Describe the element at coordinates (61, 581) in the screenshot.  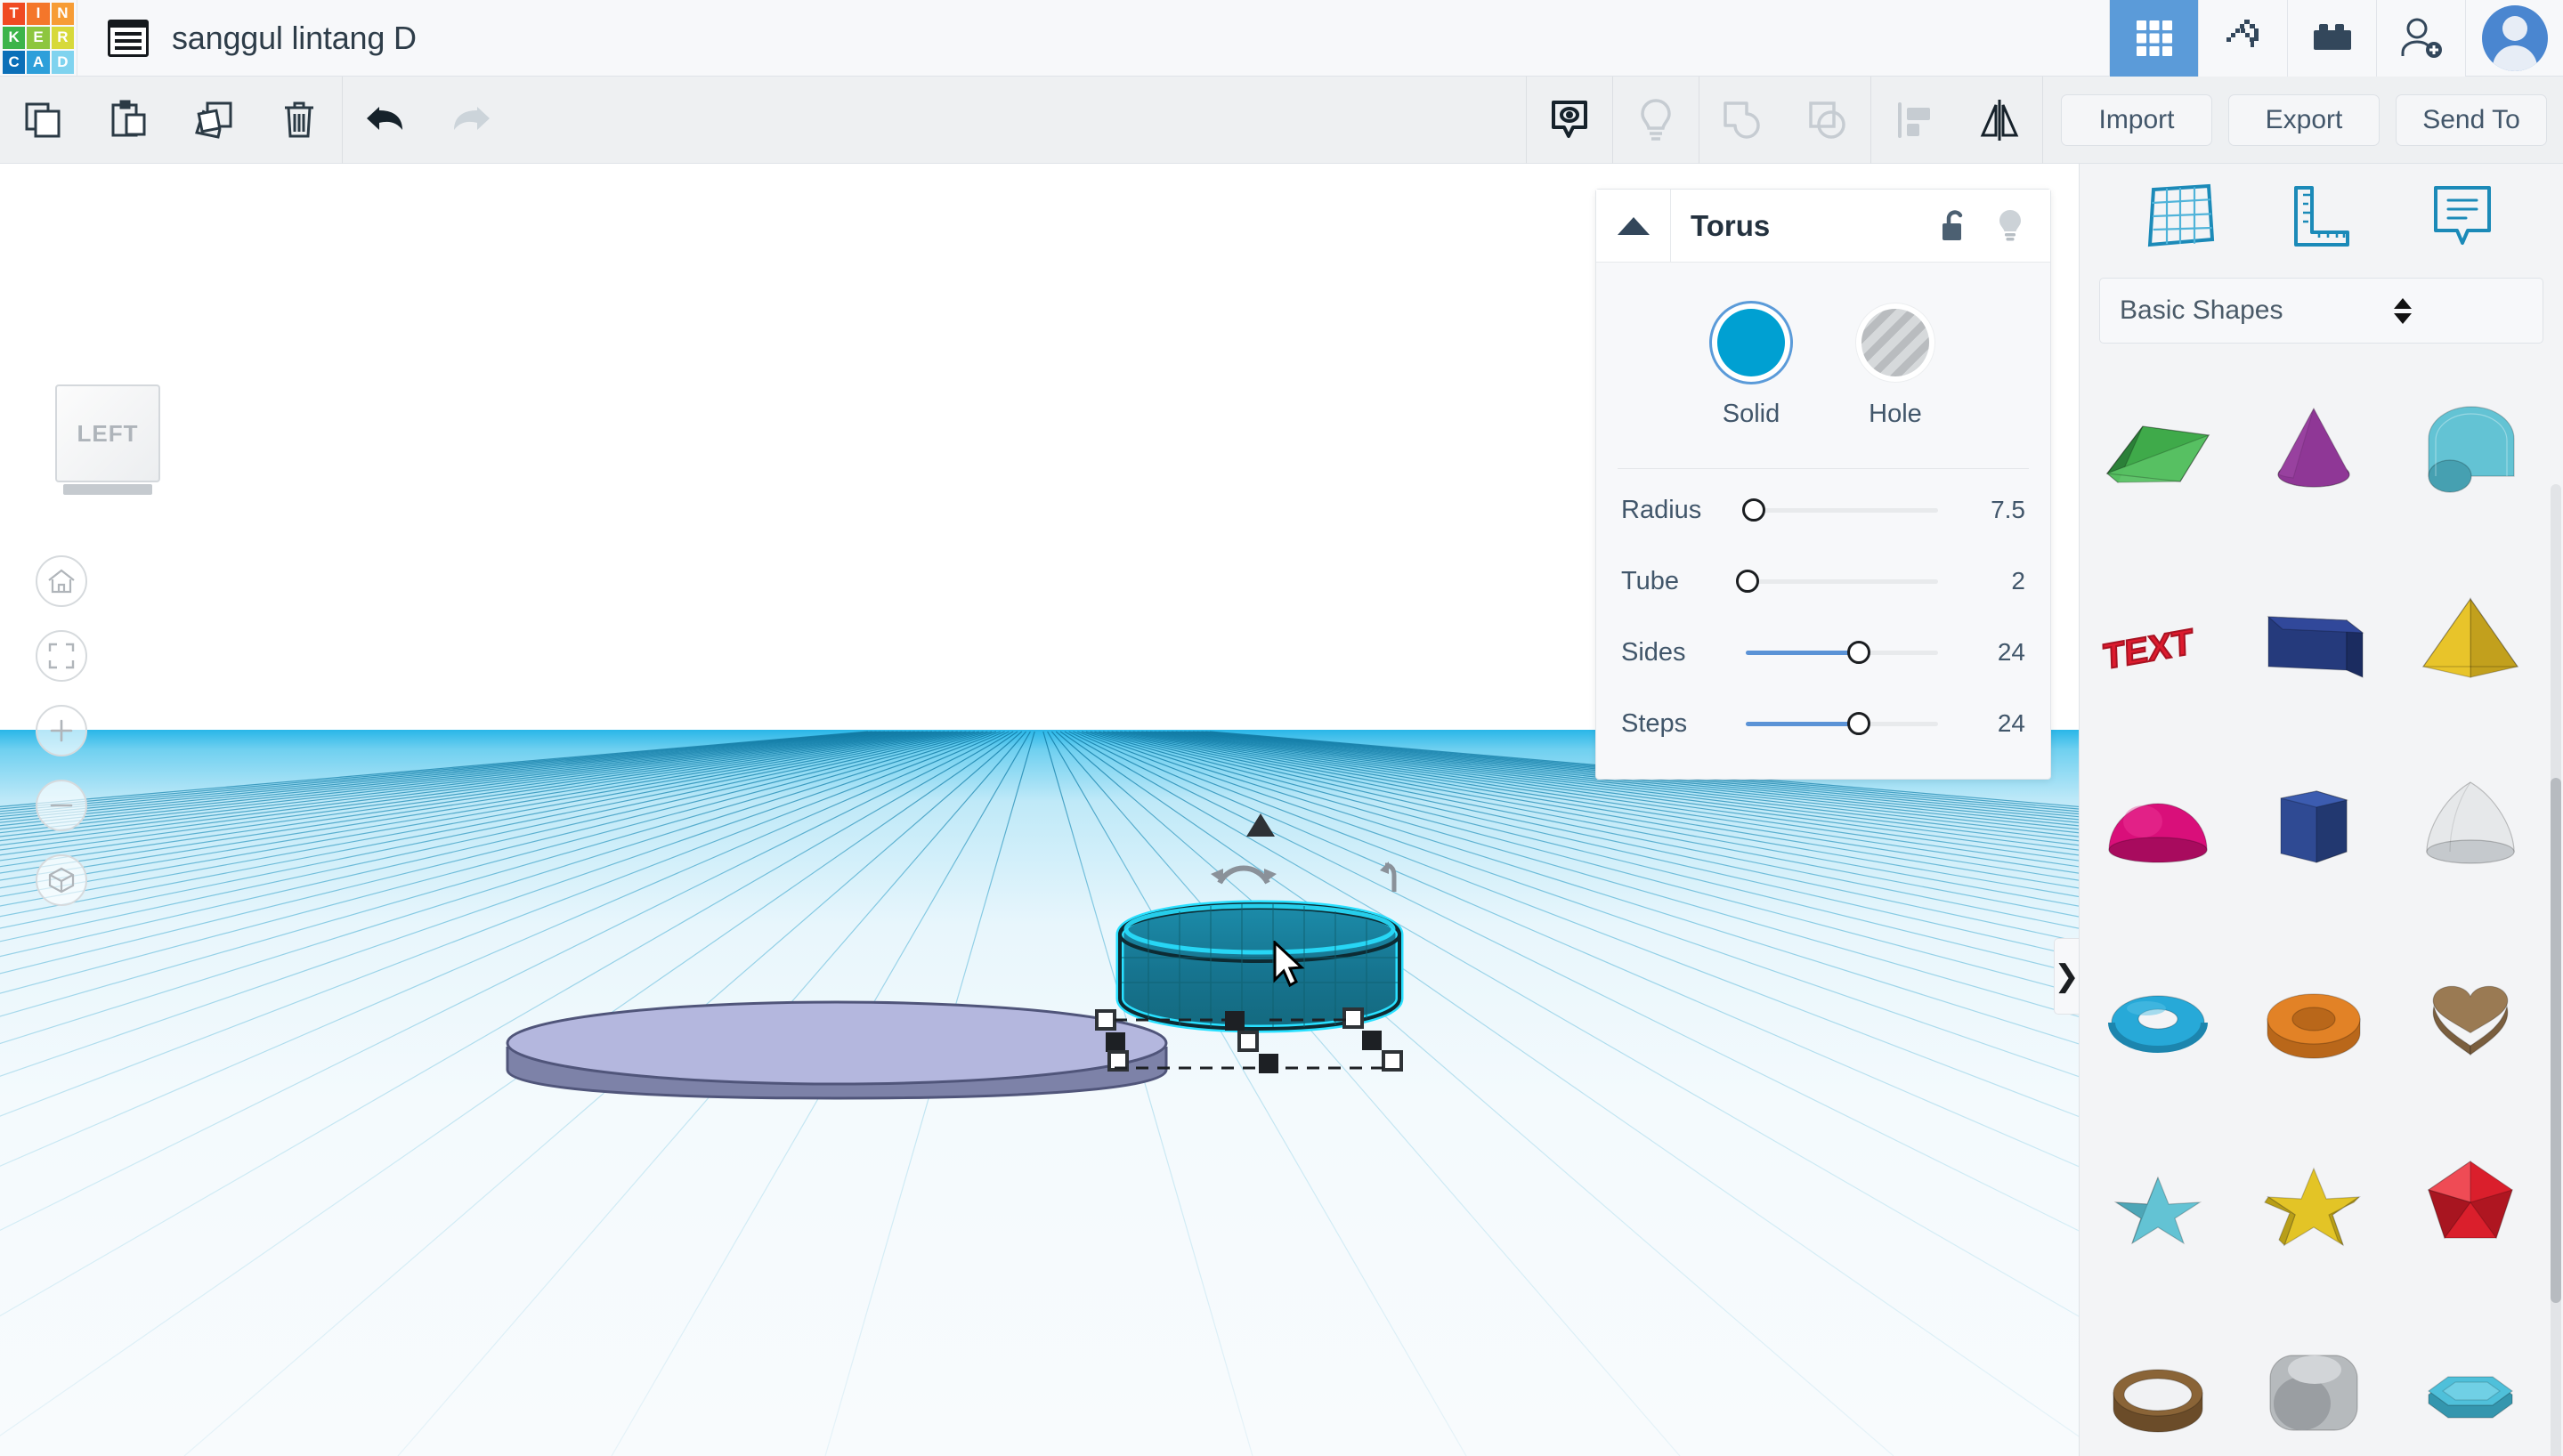
I see `home-view-button` at that location.